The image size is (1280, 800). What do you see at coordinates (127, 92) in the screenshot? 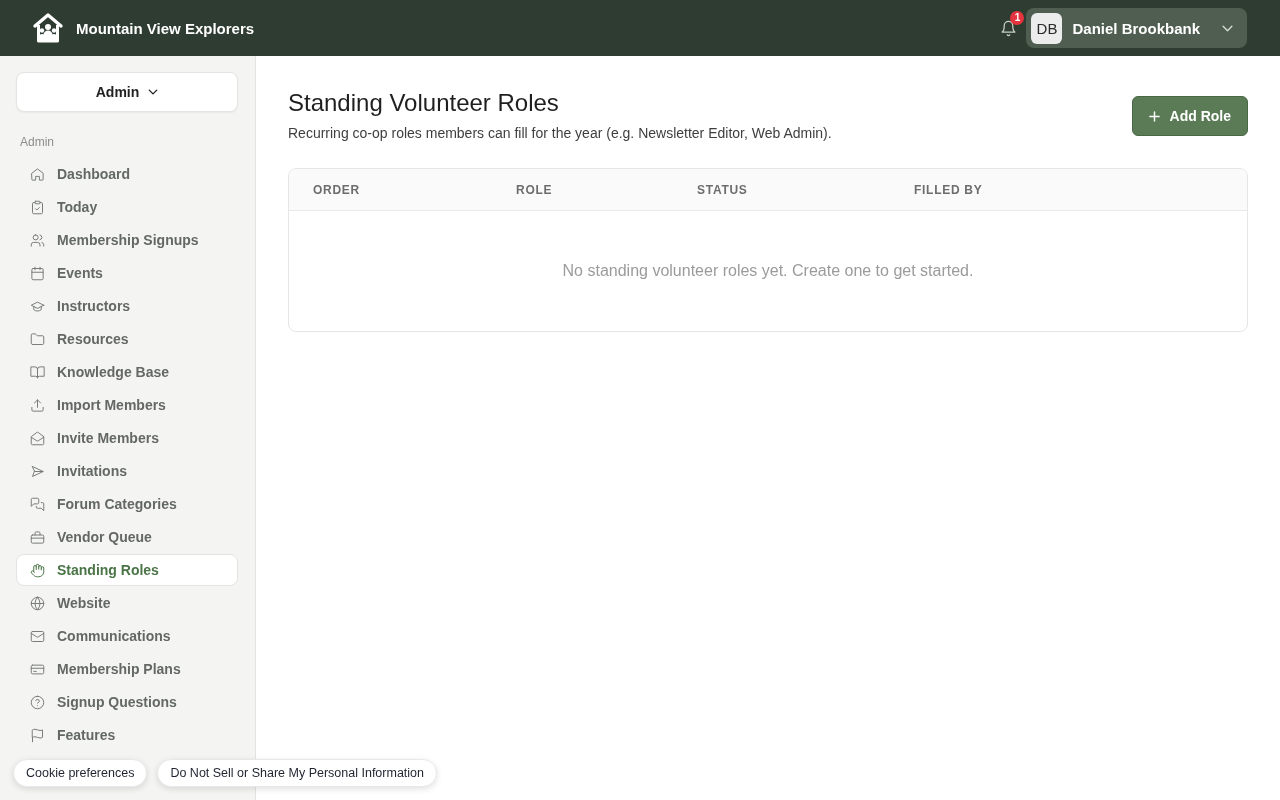
I see `role-switcher-dropdown: Admin` at bounding box center [127, 92].